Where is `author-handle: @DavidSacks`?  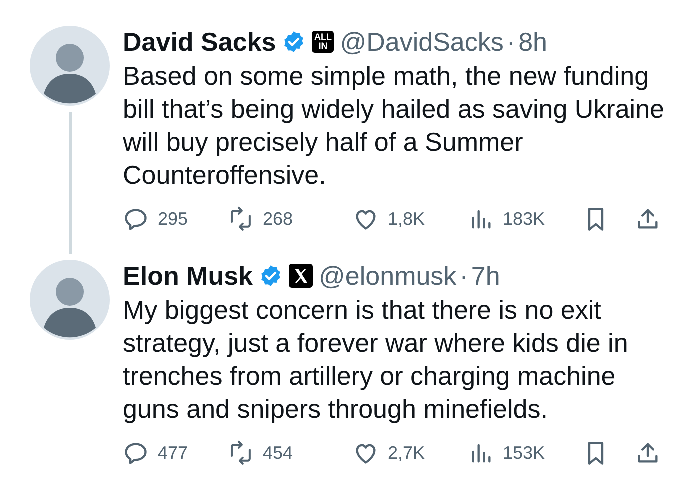 author-handle: @DavidSacks is located at coordinates (422, 42).